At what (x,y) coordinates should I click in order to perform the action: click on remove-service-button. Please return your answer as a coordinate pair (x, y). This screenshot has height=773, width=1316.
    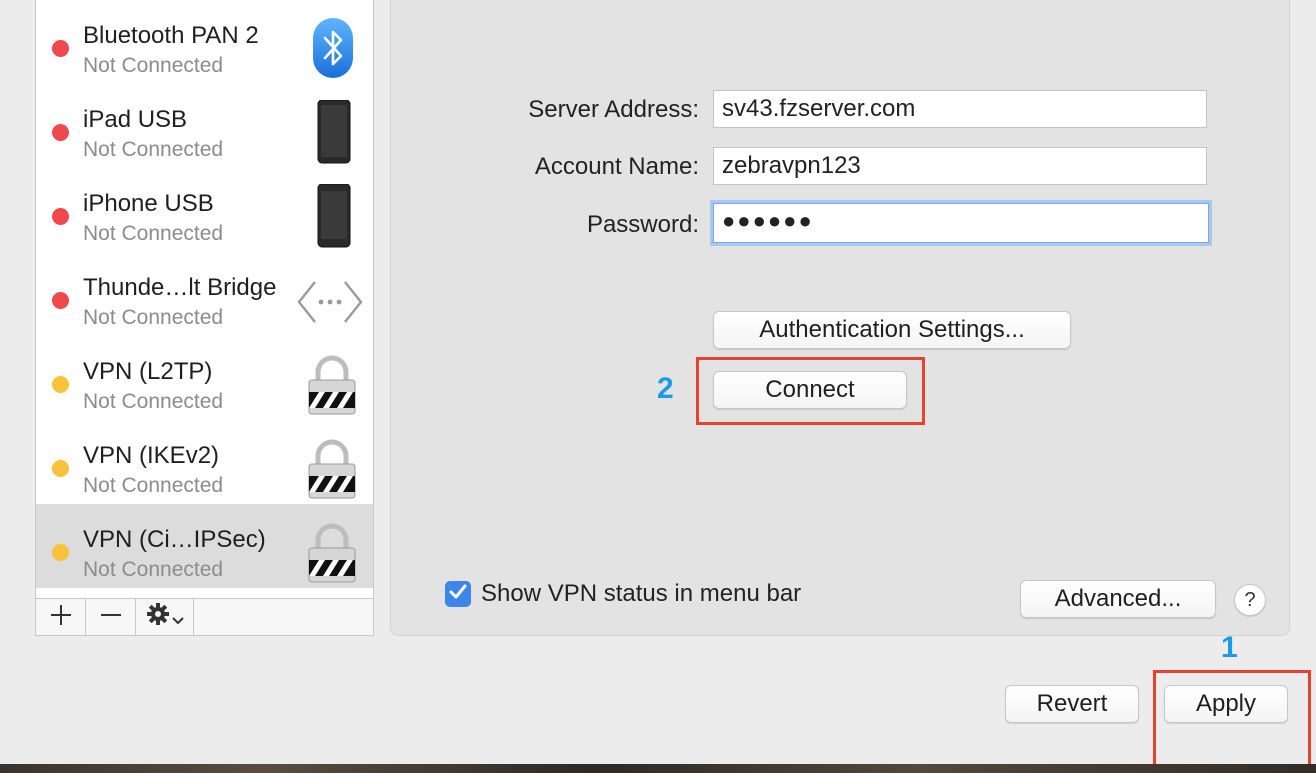
    Looking at the image, I should click on (111, 617).